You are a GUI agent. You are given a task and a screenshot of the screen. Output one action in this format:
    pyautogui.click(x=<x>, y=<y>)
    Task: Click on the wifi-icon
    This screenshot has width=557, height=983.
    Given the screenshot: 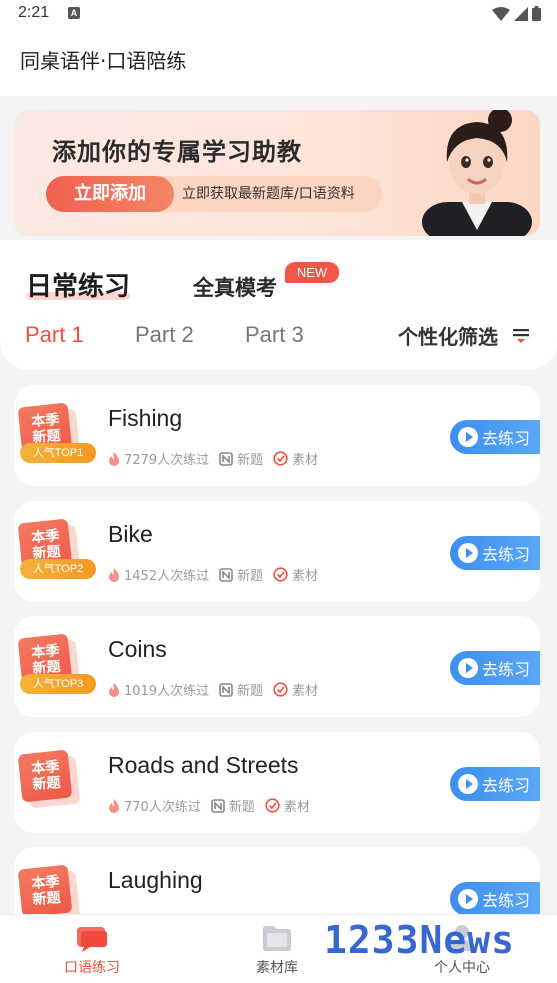 What is the action you would take?
    pyautogui.click(x=501, y=13)
    